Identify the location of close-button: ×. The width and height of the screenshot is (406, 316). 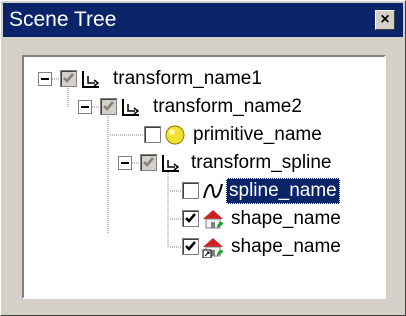
(385, 20).